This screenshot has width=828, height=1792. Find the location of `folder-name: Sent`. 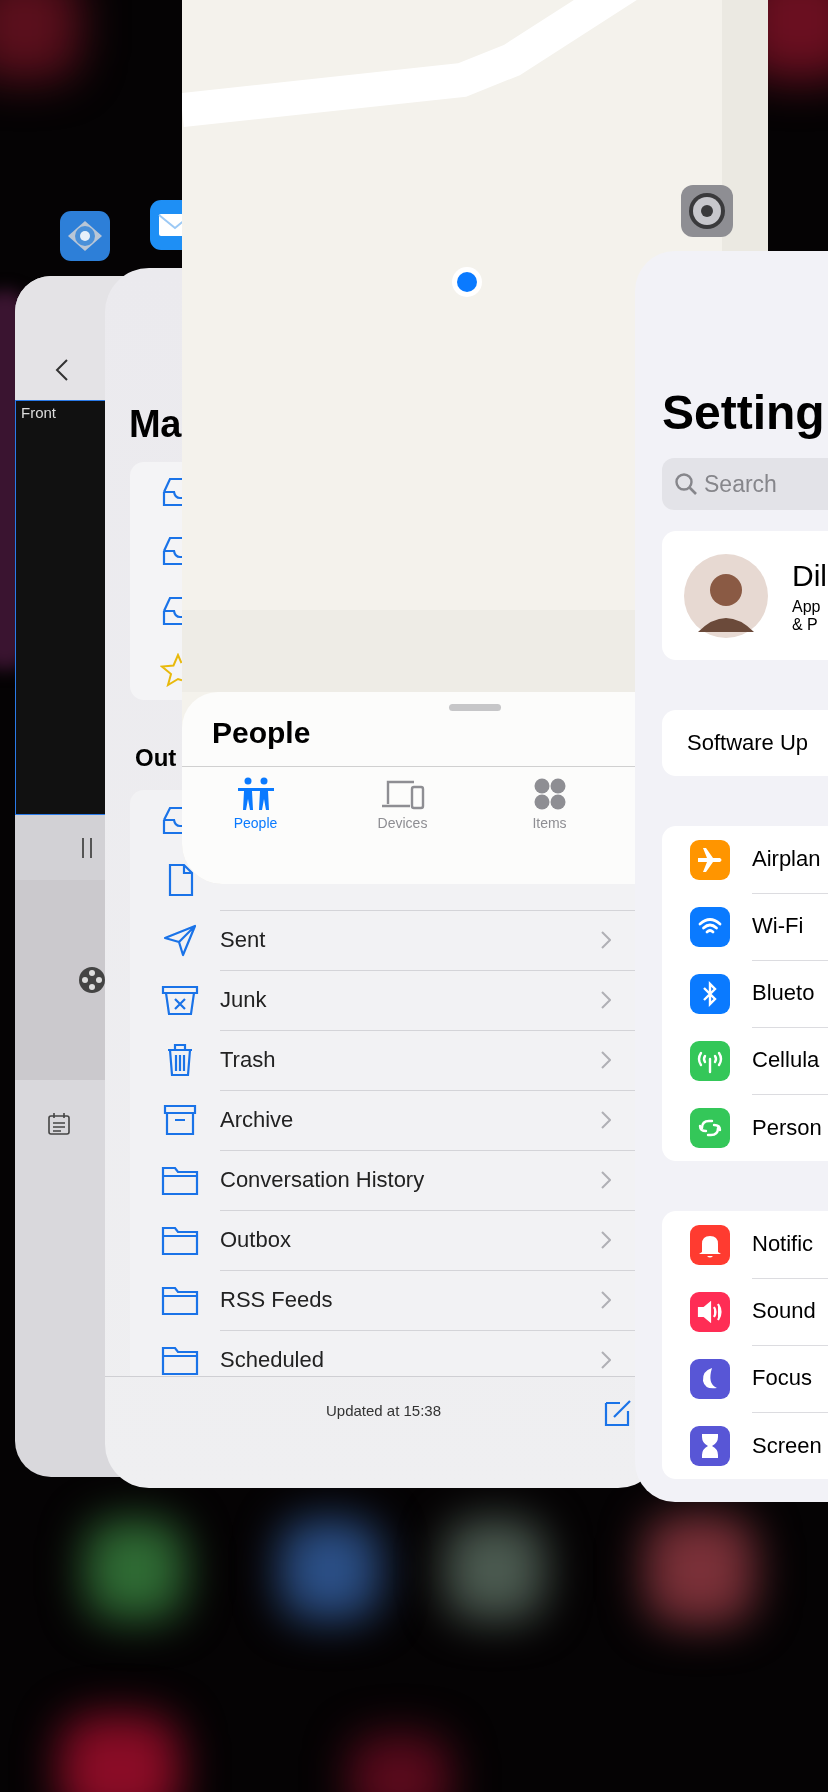

folder-name: Sent is located at coordinates (243, 939).